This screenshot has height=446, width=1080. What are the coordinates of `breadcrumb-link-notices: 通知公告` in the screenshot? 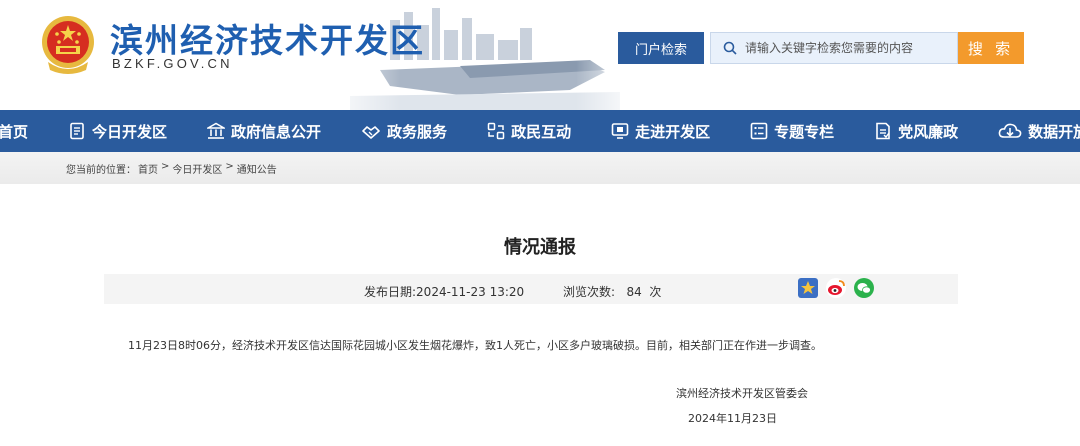 It's located at (257, 168).